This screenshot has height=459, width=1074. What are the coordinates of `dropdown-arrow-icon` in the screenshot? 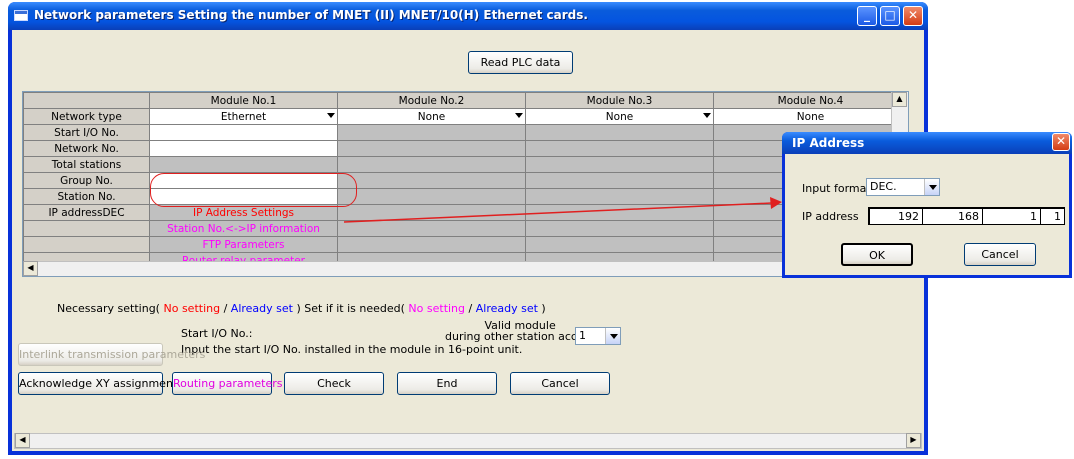 It's located at (931, 187).